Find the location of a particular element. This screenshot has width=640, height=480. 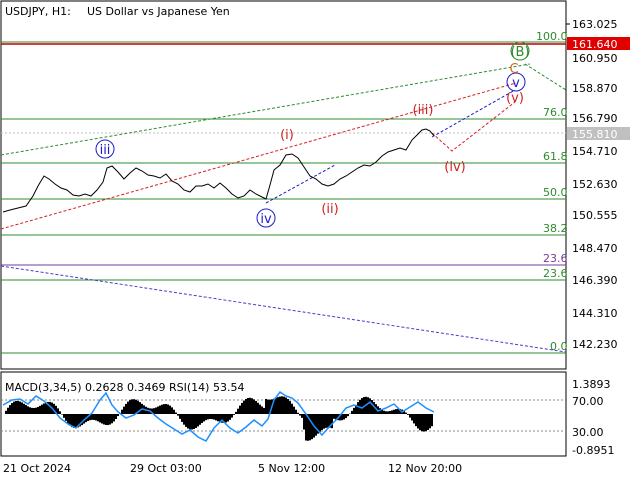

price-candles is located at coordinates (218, 170).